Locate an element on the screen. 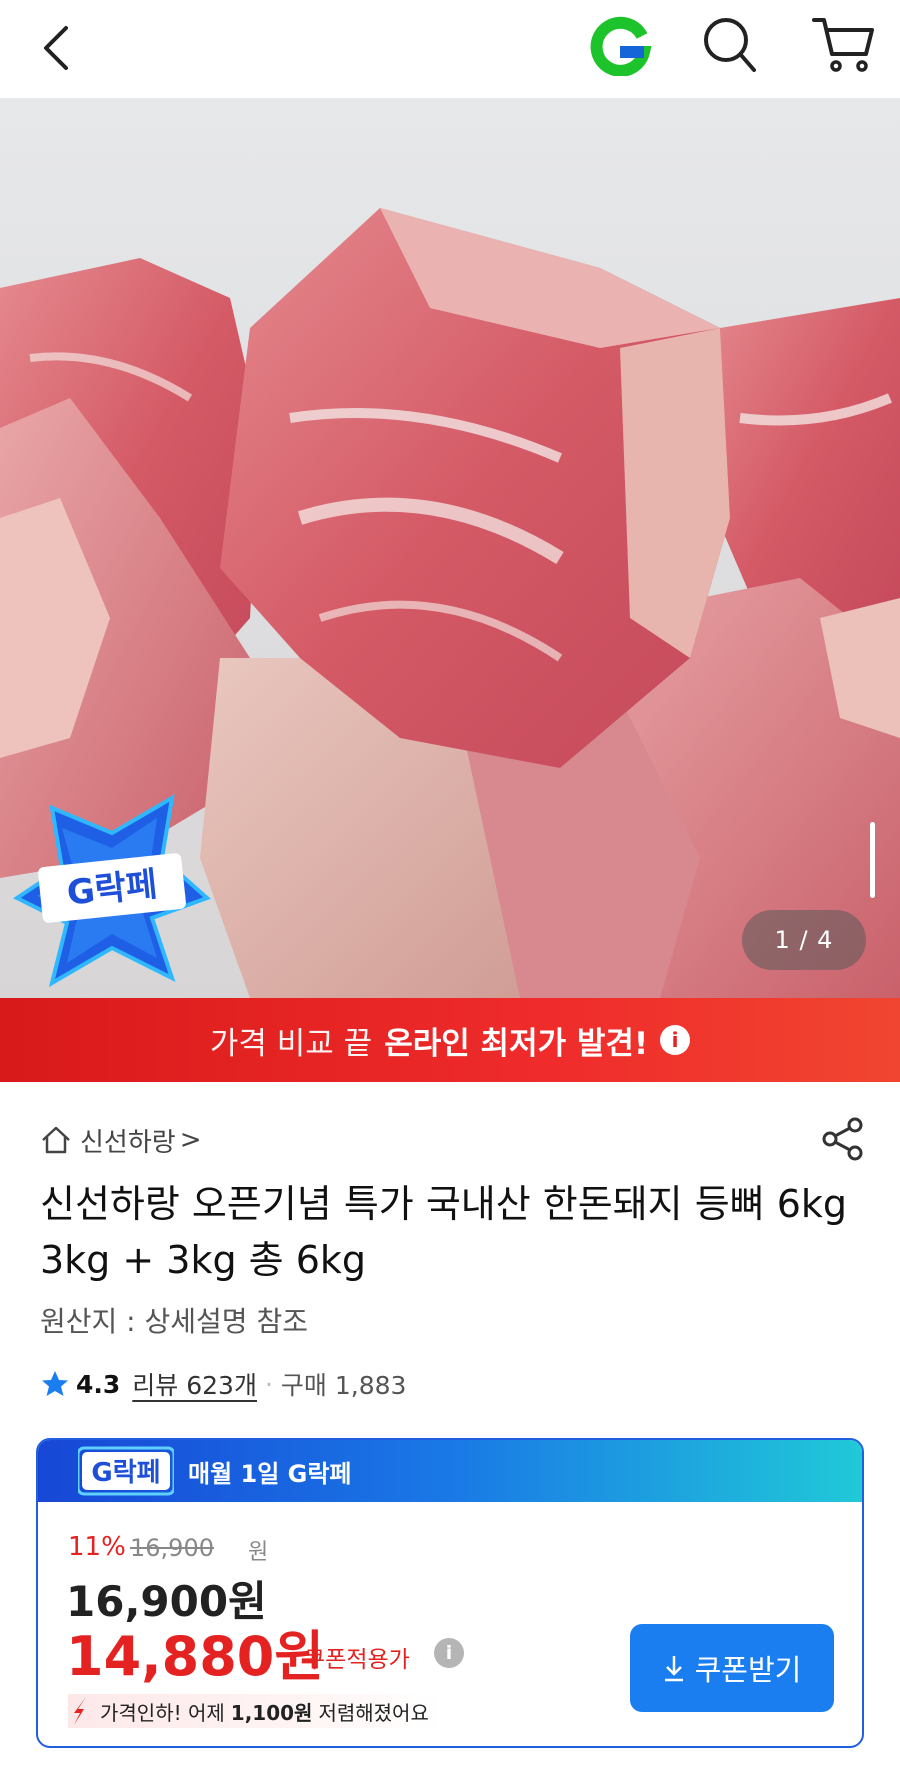  rating-row: 4.3 리뷰 623개 · 구매 1,883 is located at coordinates (223, 1384).